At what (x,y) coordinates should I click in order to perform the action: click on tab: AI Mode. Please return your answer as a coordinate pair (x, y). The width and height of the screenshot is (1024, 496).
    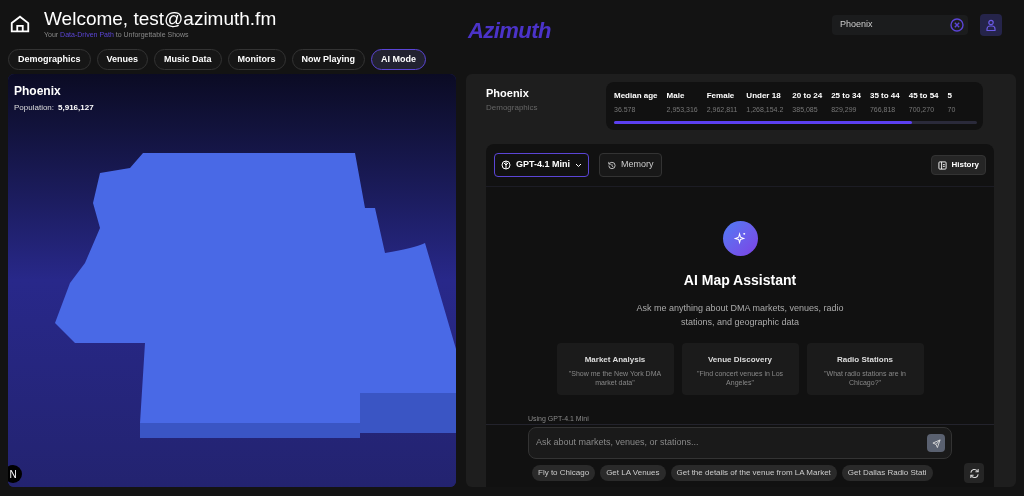
    Looking at the image, I should click on (399, 59).